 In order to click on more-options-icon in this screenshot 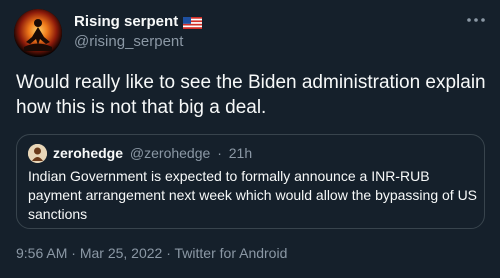, I will do `click(476, 20)`.